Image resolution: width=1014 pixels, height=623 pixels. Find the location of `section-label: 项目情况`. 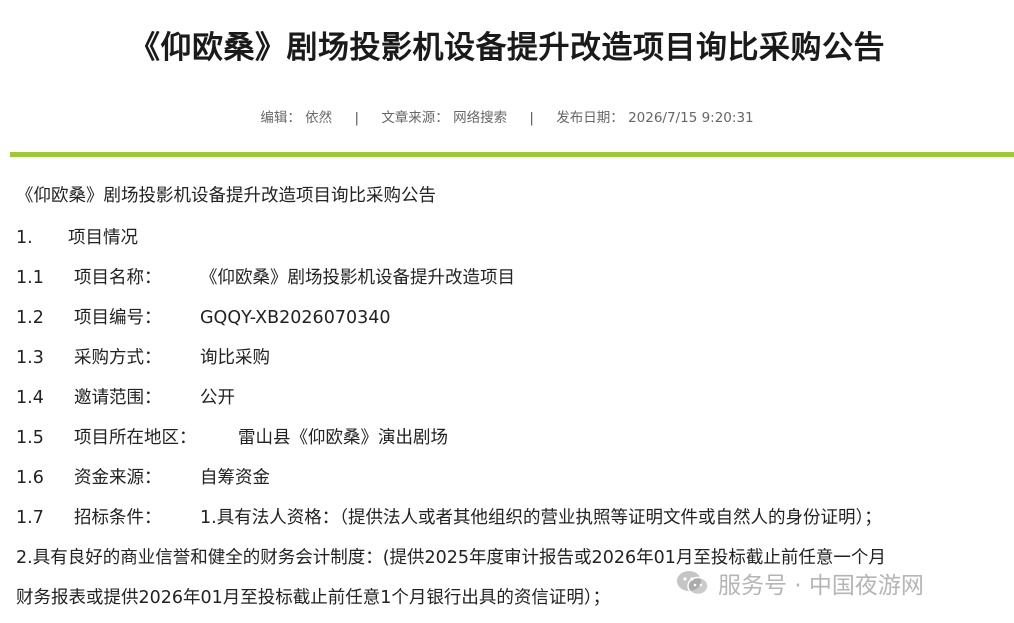

section-label: 项目情况 is located at coordinates (103, 238).